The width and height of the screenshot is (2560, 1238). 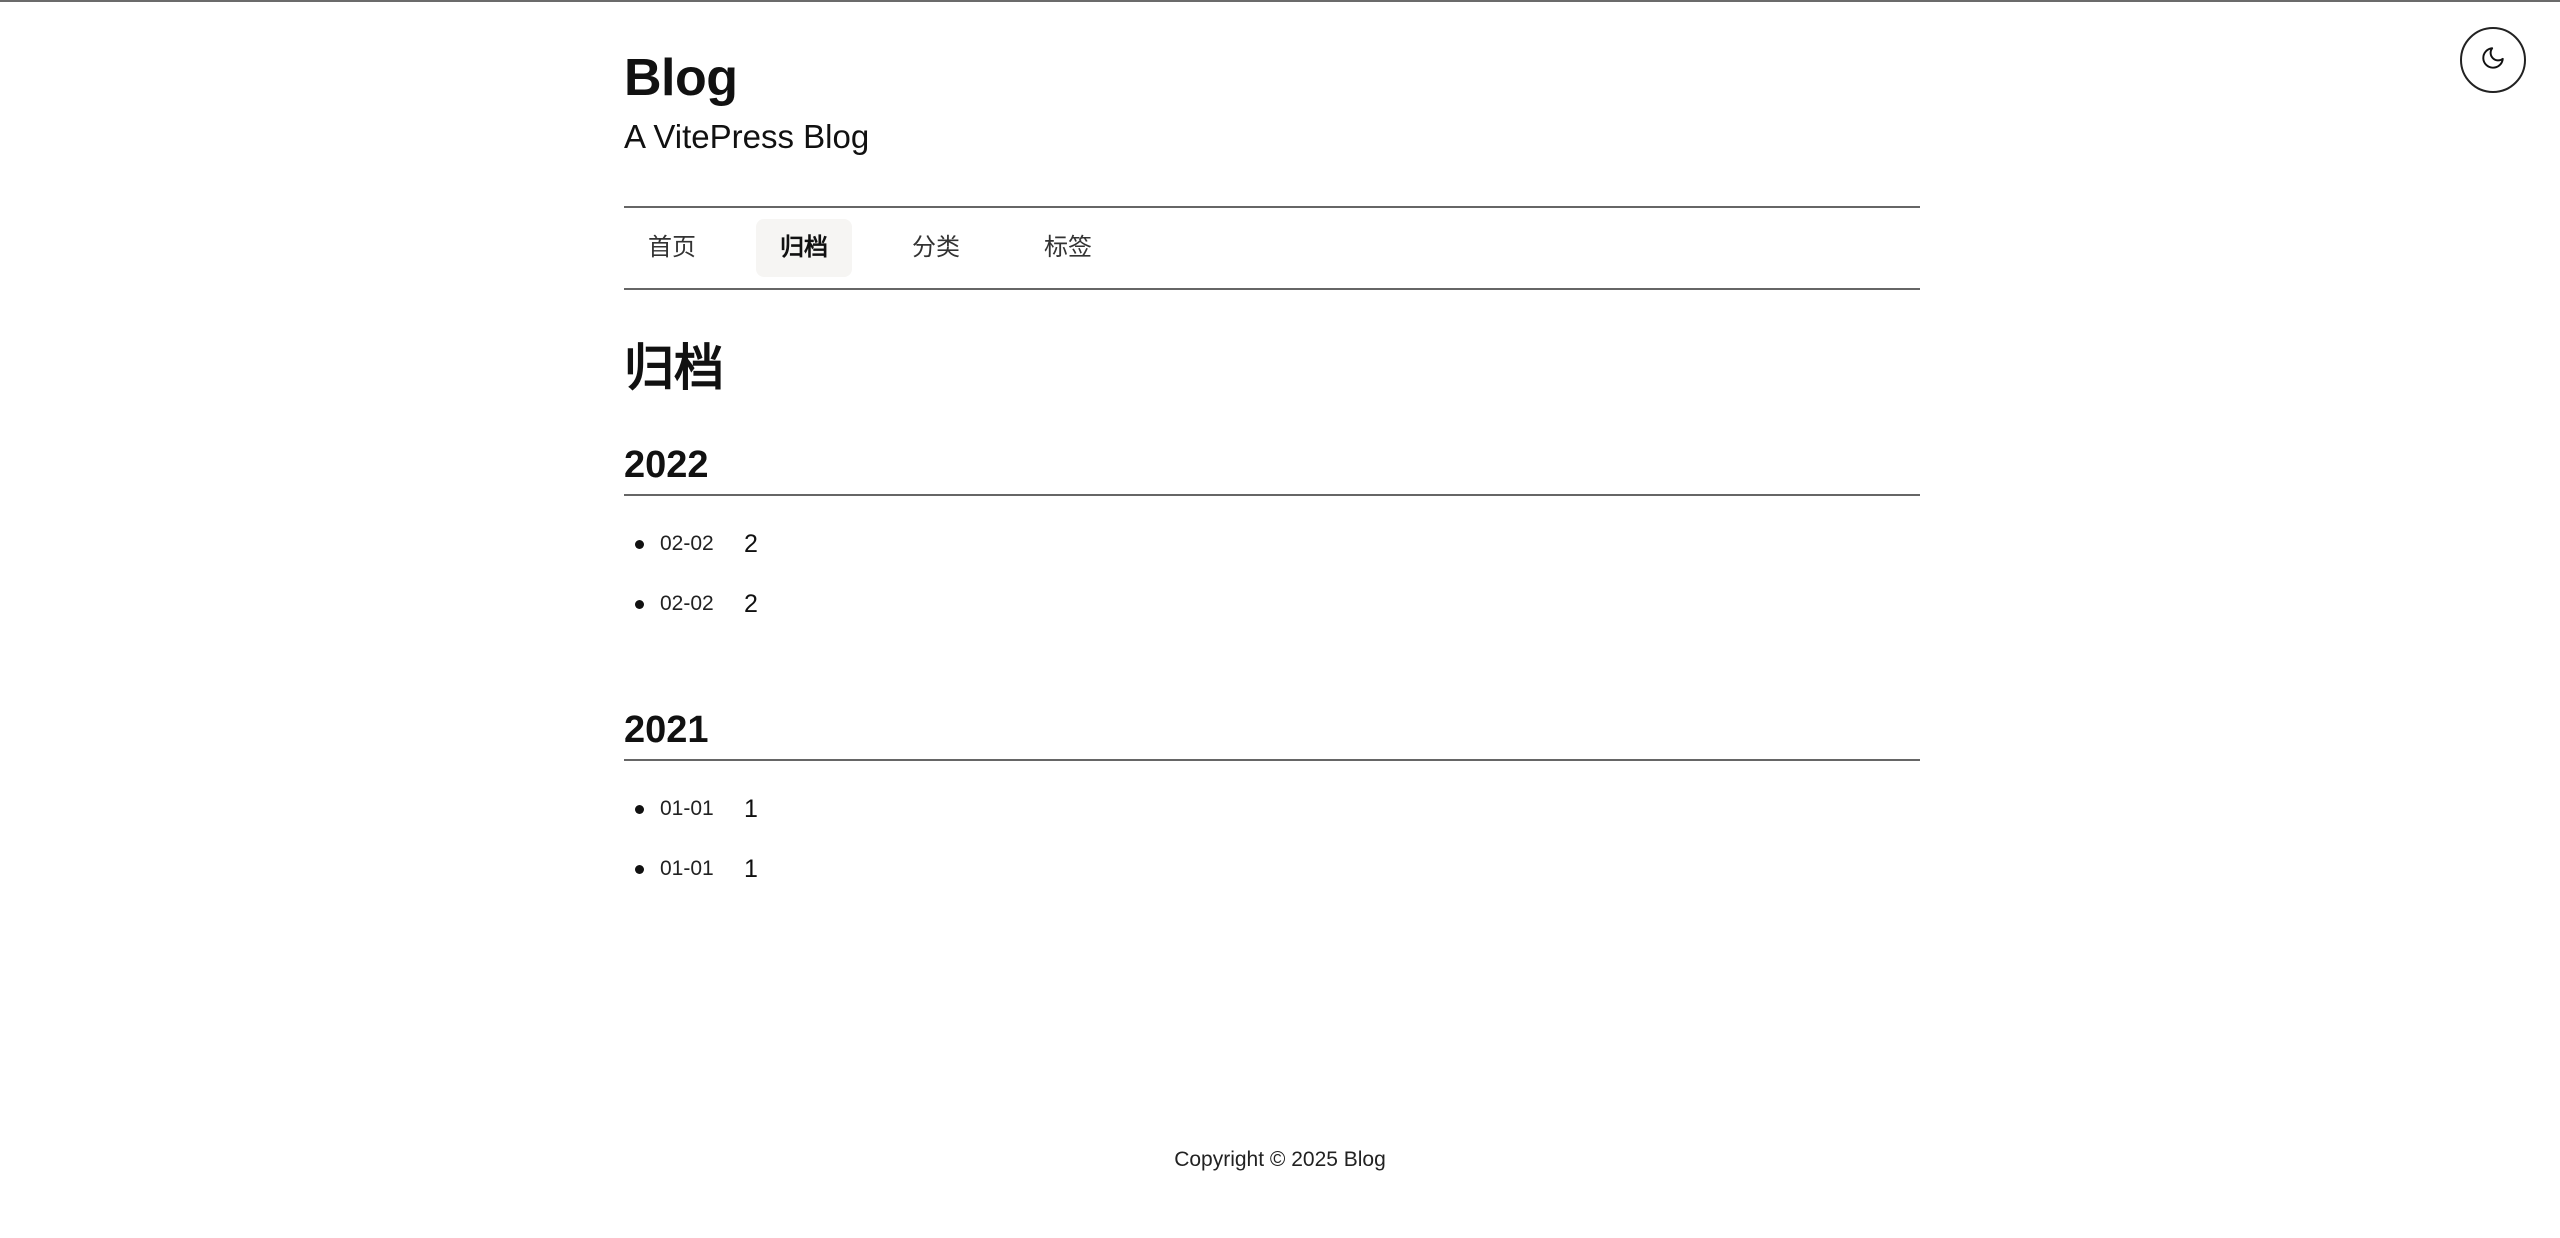 I want to click on post-list: 01-01 1 01-01 1, so click(x=1272, y=839).